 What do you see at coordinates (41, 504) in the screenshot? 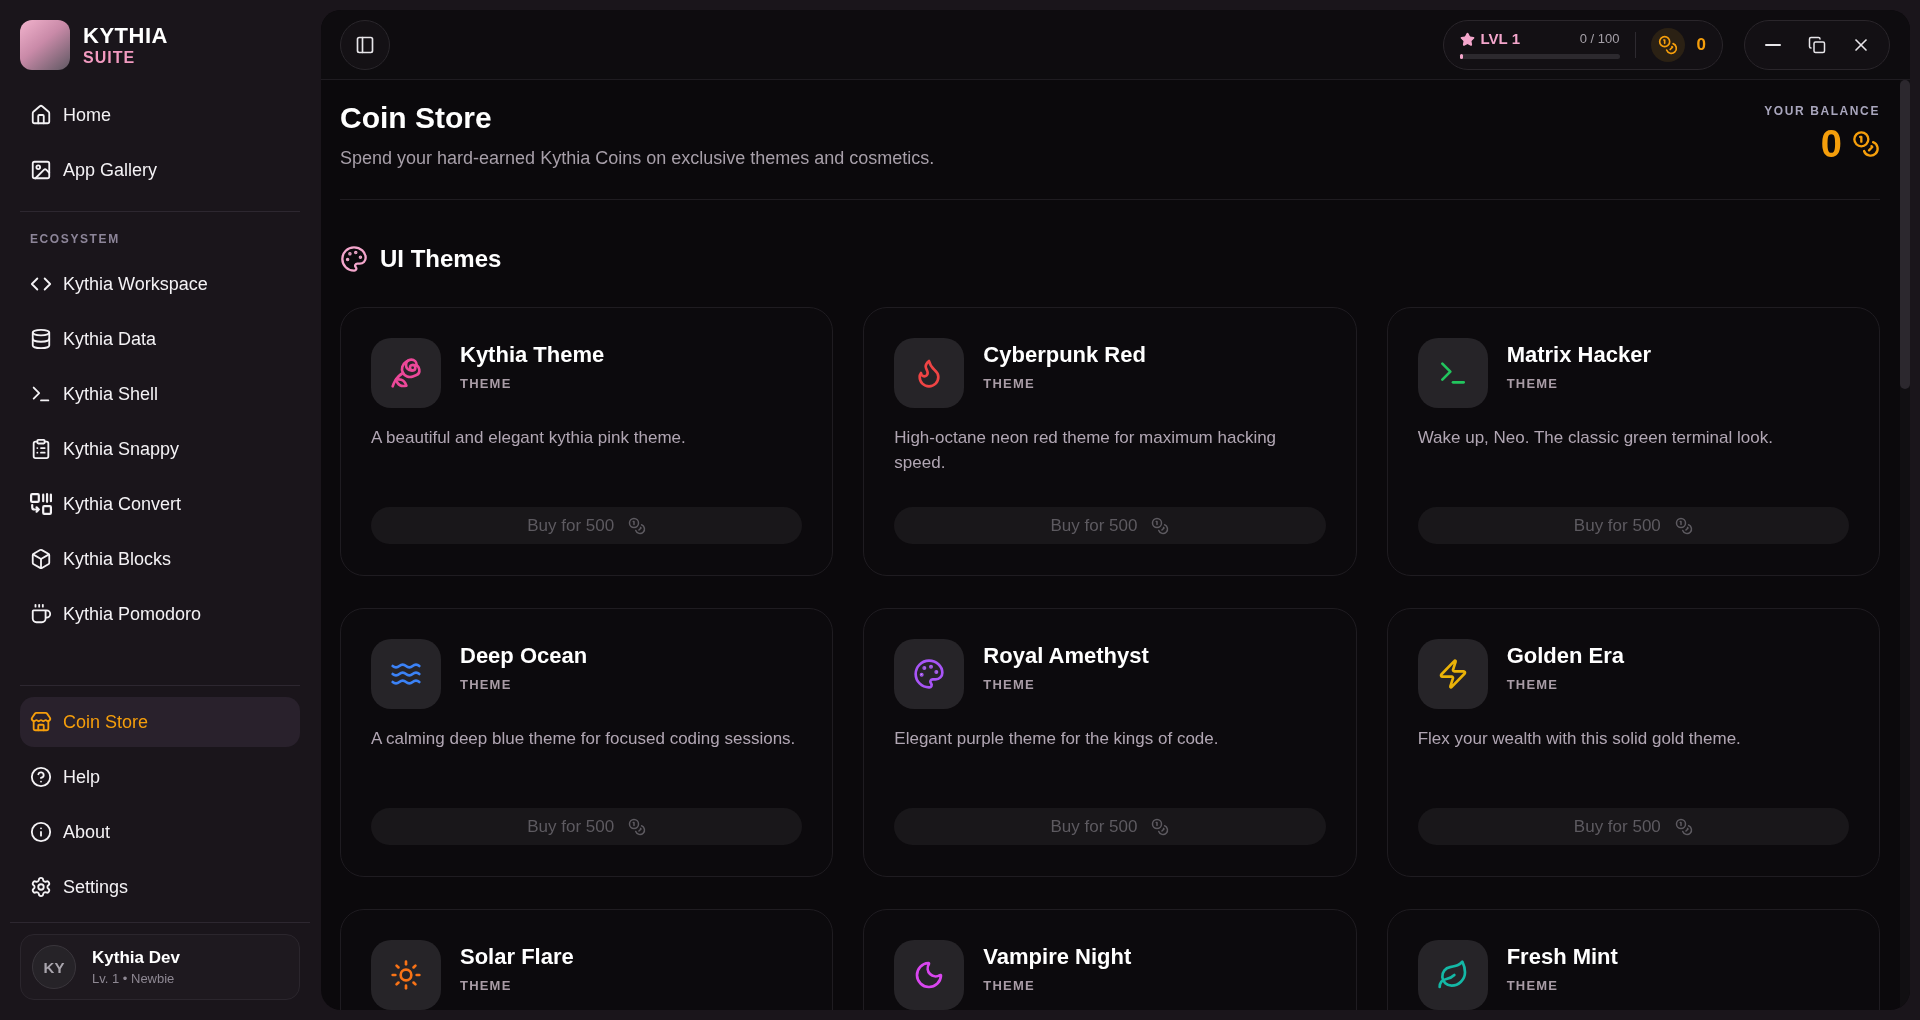
I see `squares-arrow-icon` at bounding box center [41, 504].